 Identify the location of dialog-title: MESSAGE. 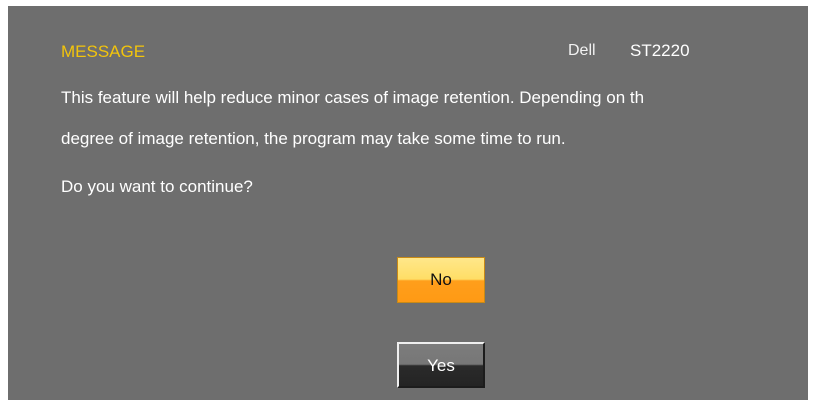
(103, 51).